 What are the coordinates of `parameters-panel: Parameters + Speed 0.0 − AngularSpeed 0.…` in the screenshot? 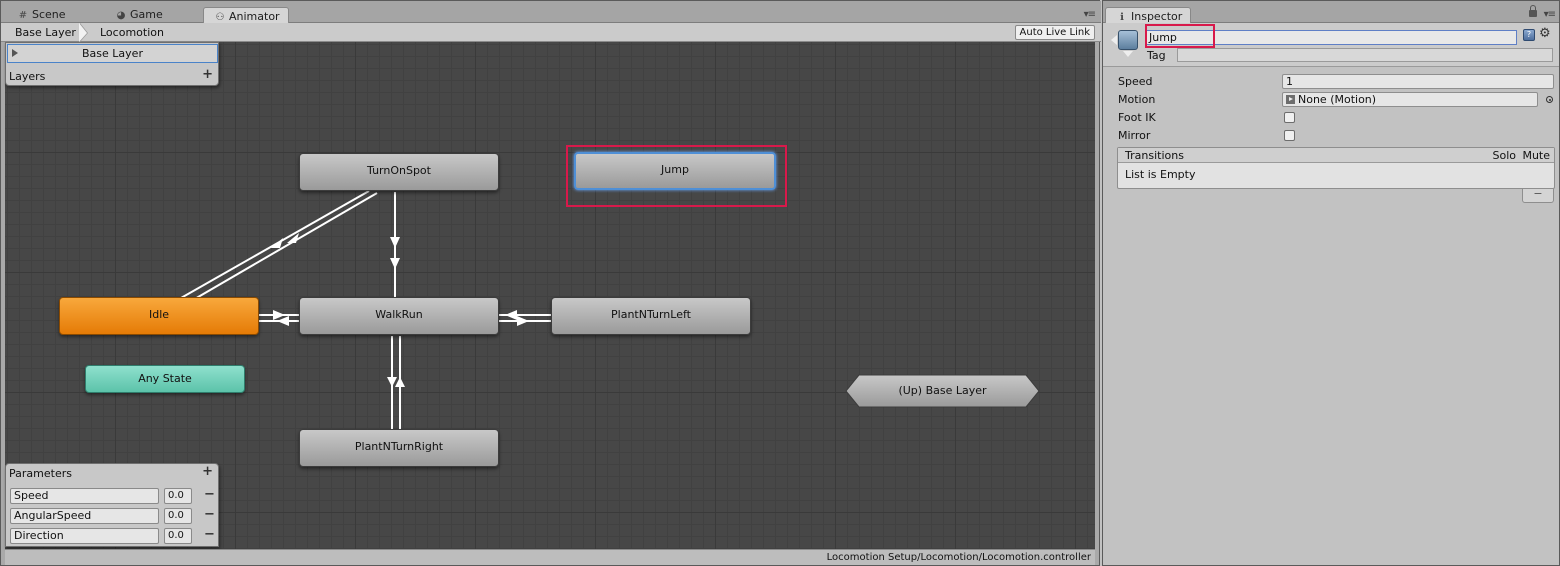 It's located at (112, 505).